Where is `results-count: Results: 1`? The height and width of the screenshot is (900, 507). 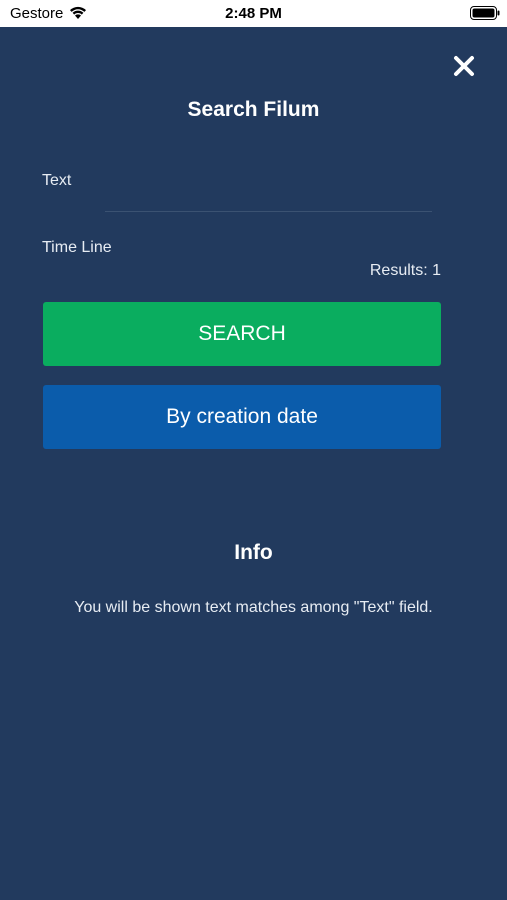
results-count: Results: 1 is located at coordinates (405, 270).